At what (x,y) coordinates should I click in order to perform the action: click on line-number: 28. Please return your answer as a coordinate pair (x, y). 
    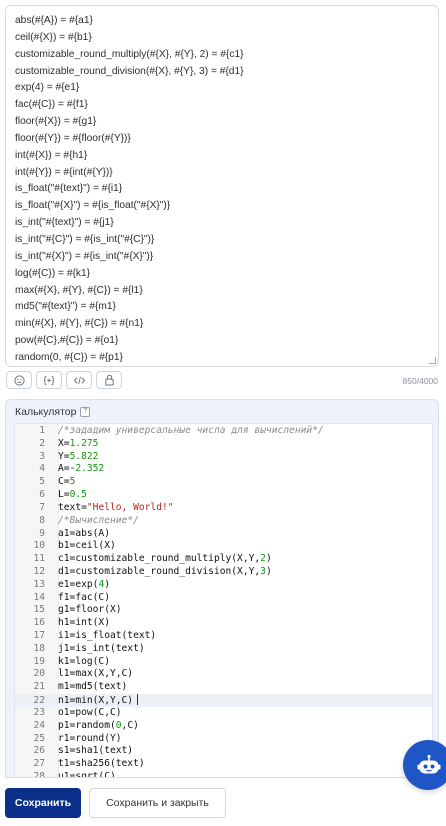
    Looking at the image, I should click on (39, 774).